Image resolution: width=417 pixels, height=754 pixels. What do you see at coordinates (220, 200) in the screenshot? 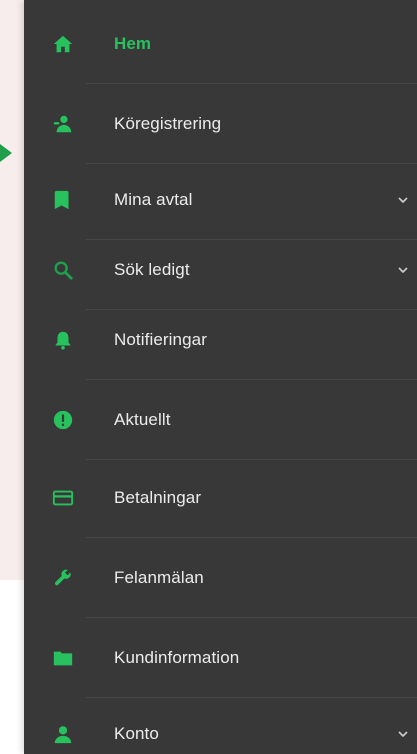
I see `nav-item-mina-avtal: Mina avtal` at bounding box center [220, 200].